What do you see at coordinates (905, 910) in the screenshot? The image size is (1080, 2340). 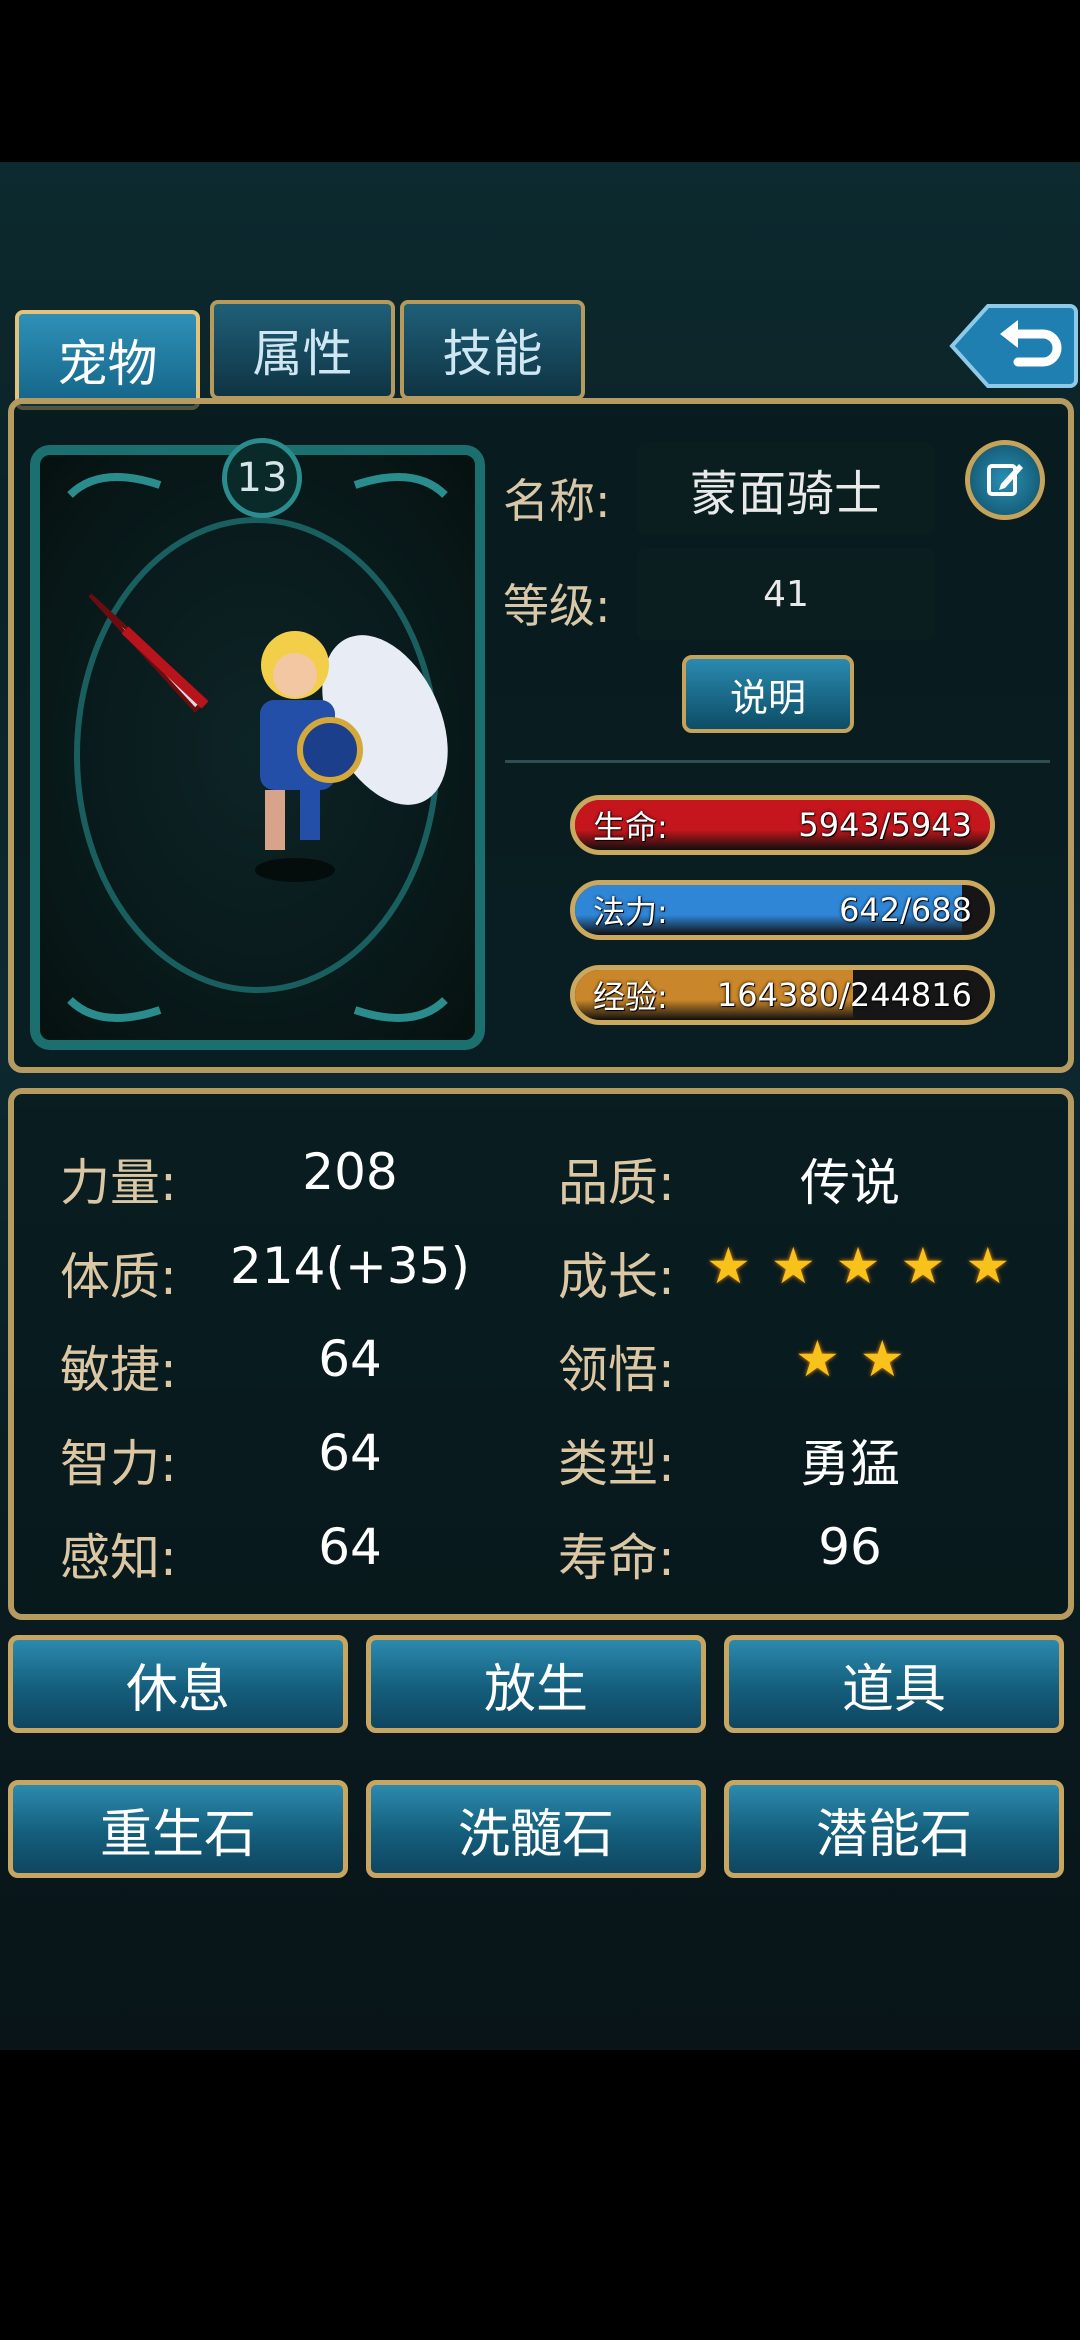 I see `mp-value: 642/688` at bounding box center [905, 910].